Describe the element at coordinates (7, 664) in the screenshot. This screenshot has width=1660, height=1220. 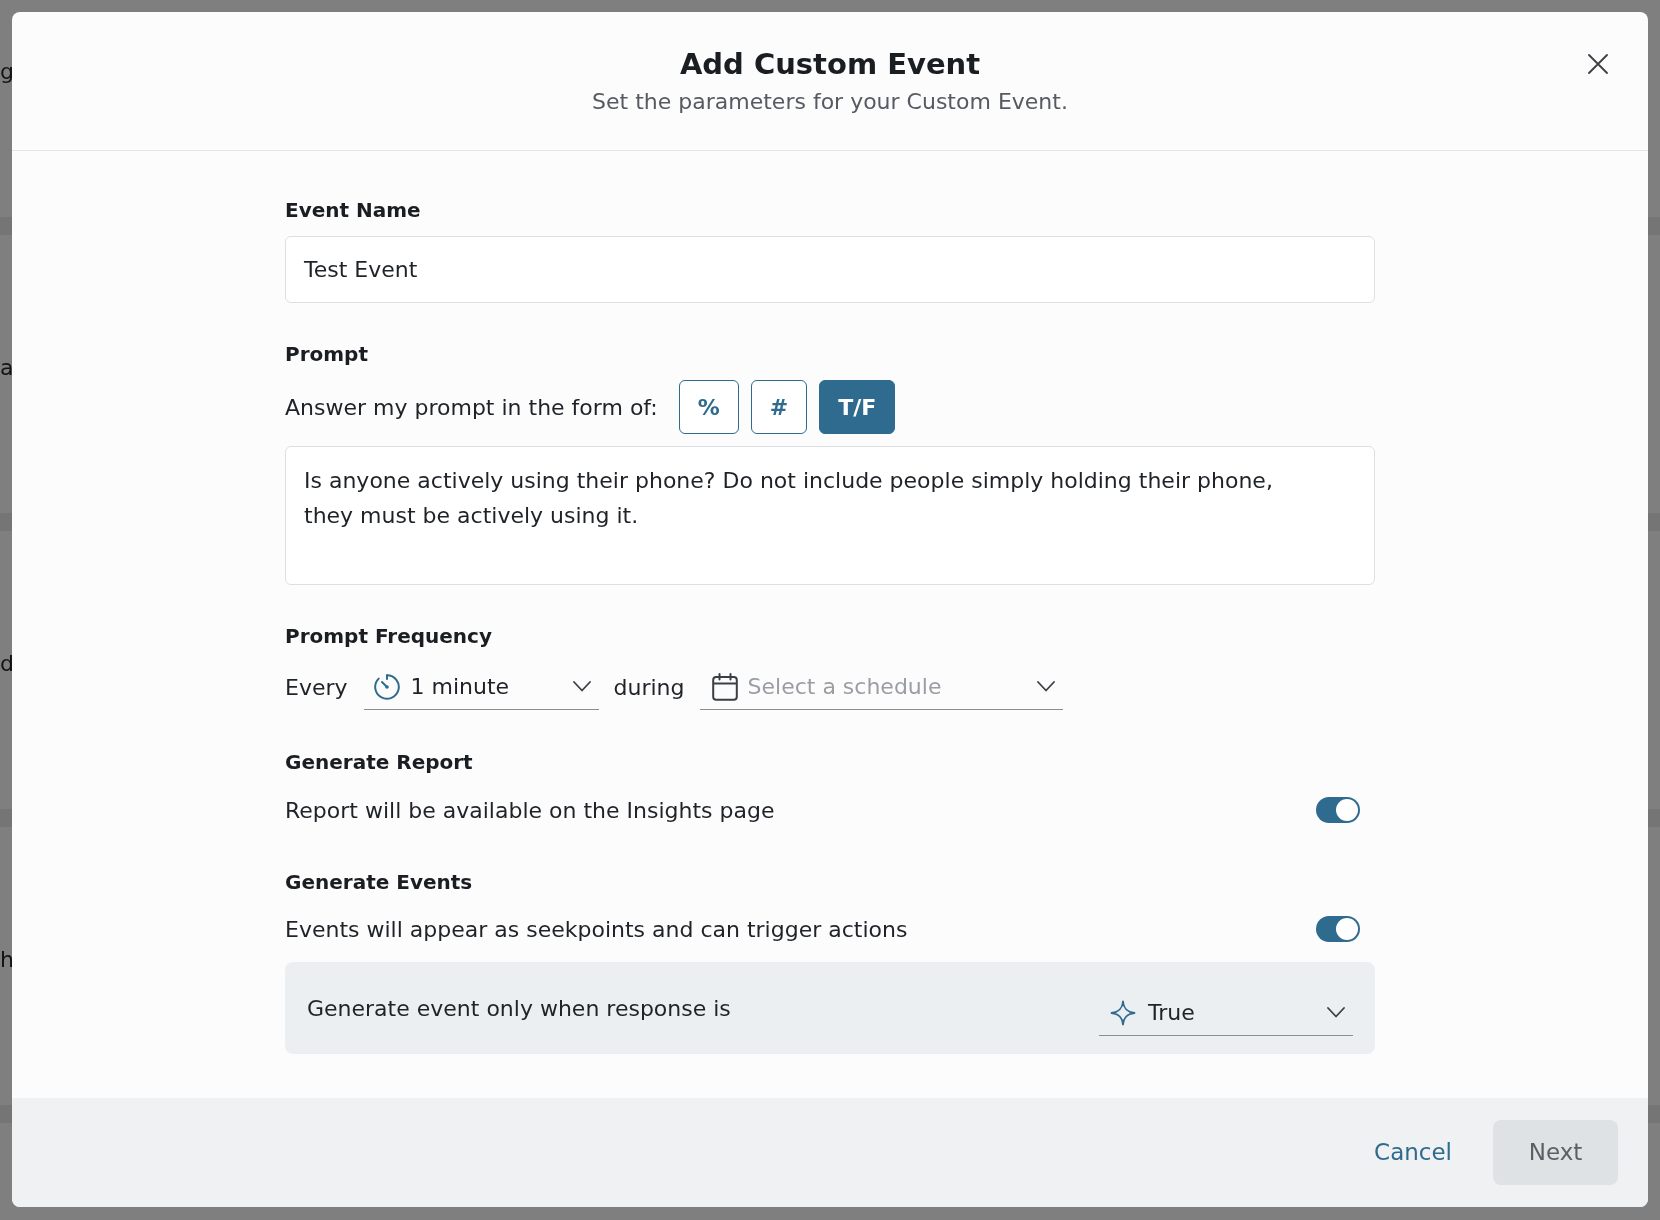
I see `background-text: d` at that location.